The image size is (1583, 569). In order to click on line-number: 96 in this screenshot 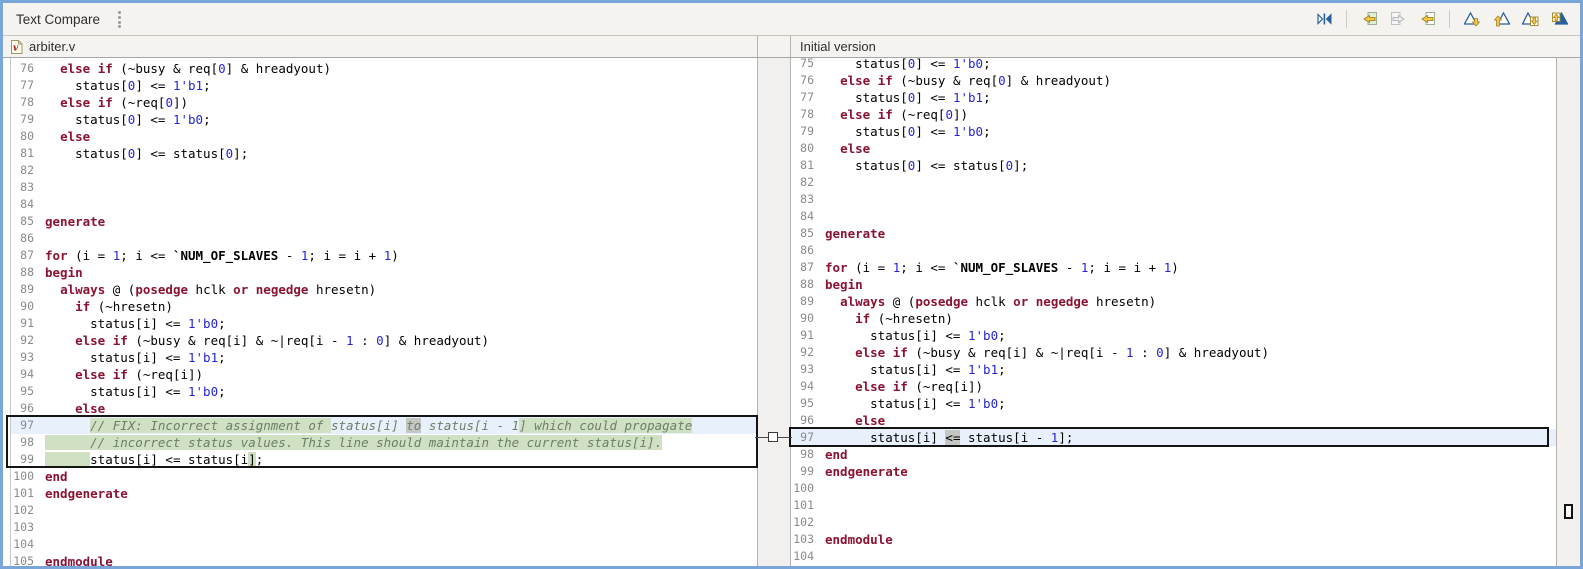, I will do `click(807, 420)`.